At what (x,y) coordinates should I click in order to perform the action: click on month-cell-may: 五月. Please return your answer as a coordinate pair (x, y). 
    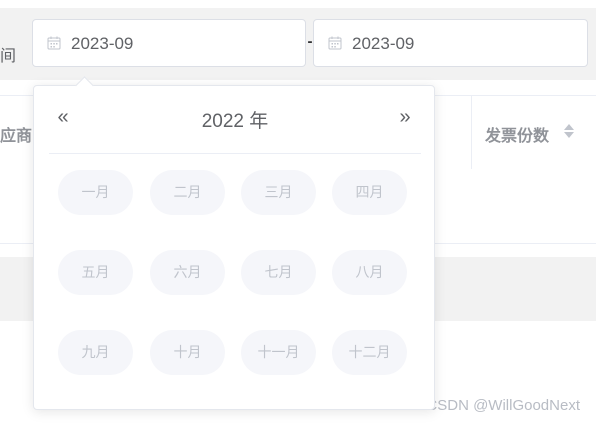
    Looking at the image, I should click on (95, 272).